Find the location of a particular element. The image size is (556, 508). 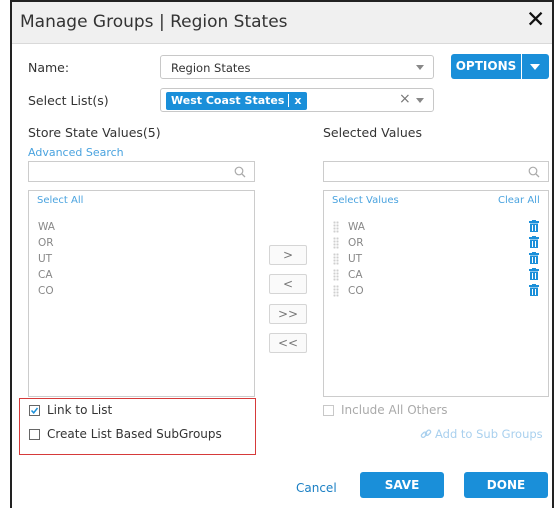

move-all-left-button: << is located at coordinates (288, 343).